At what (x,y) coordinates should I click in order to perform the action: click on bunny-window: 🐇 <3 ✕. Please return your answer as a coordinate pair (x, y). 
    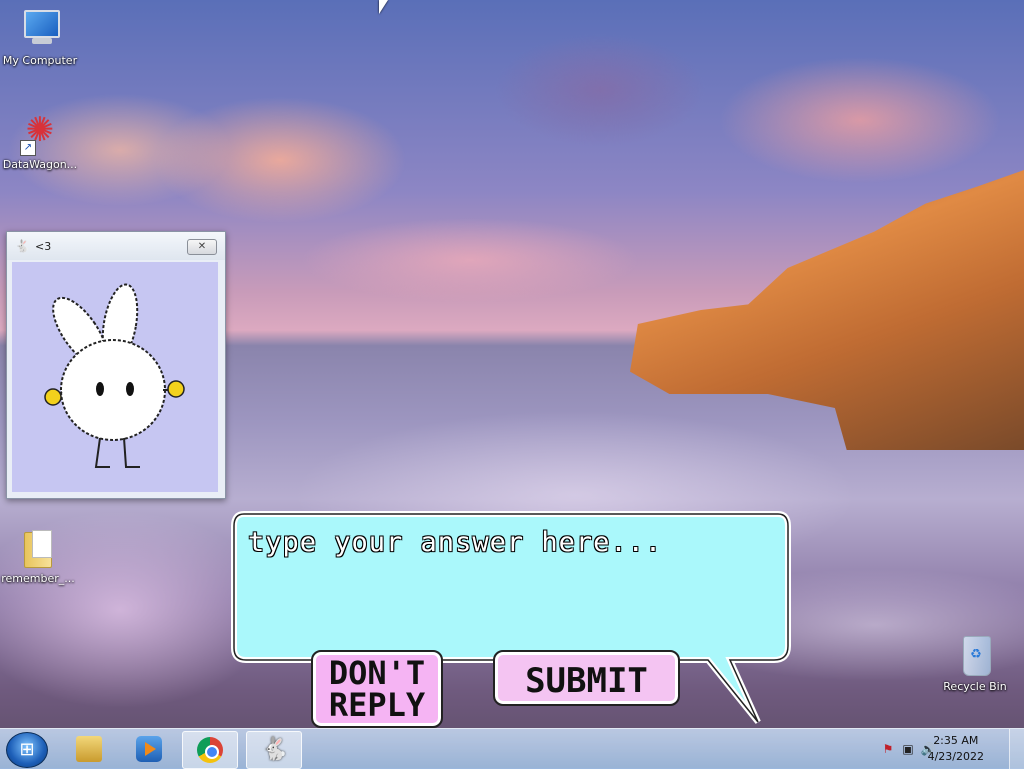
    Looking at the image, I should click on (116, 365).